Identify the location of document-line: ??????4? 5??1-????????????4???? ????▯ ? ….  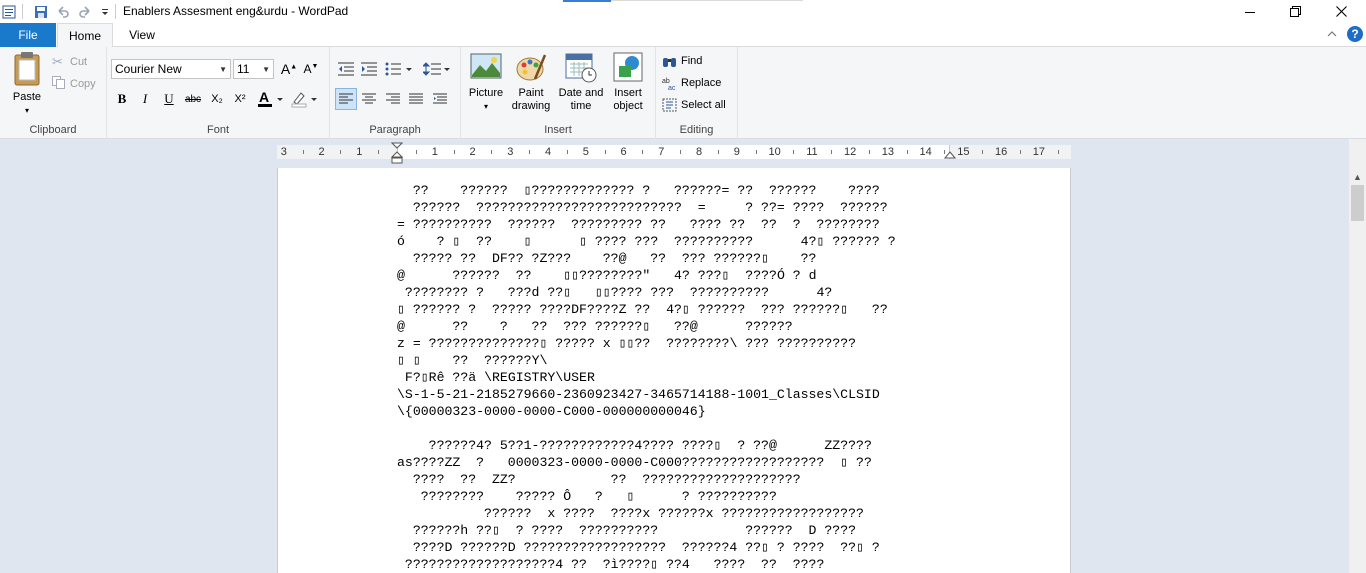
(646, 445).